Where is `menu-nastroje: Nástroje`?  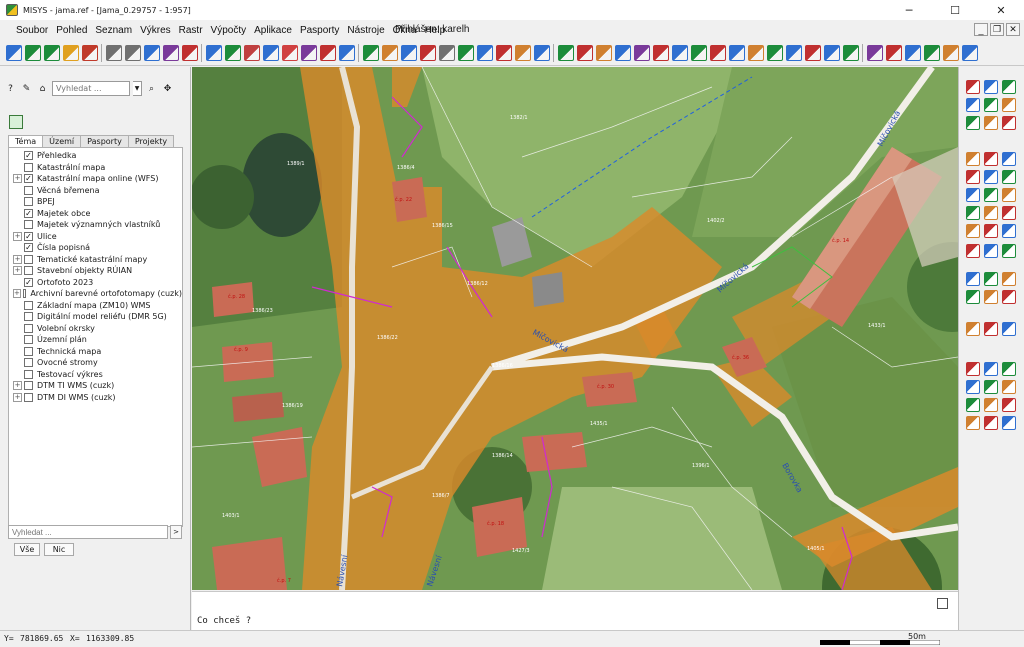
menu-nastroje: Nástroje is located at coordinates (365, 30).